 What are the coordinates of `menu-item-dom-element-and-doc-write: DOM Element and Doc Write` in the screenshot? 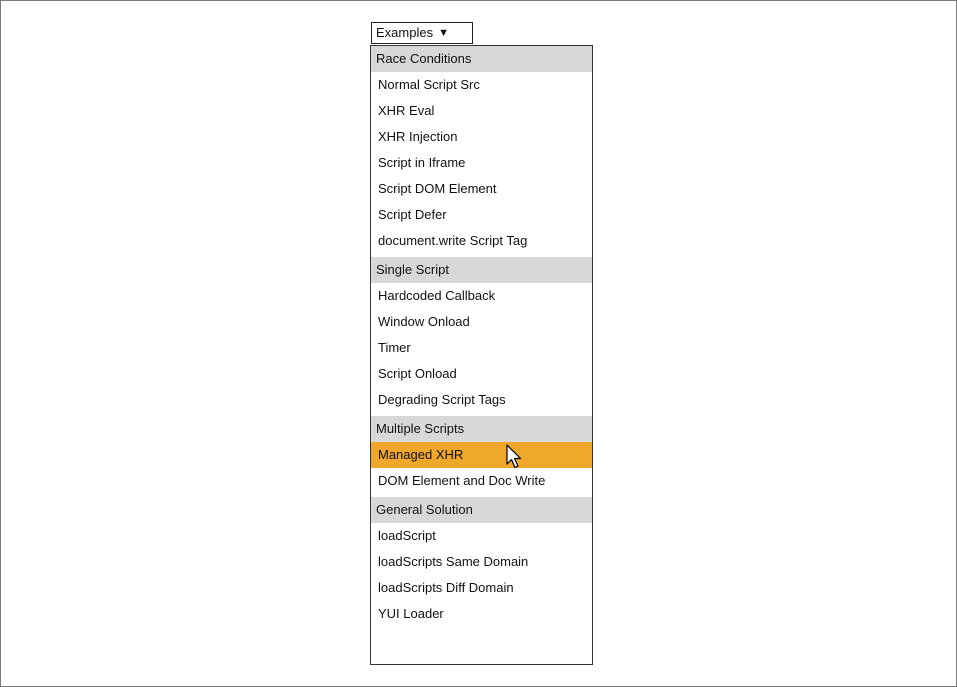 It's located at (481, 481).